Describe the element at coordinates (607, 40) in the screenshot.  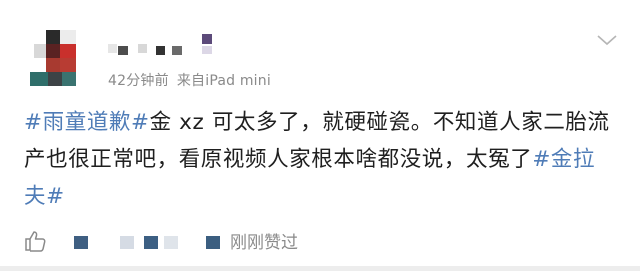
I see `chevron-down-icon` at that location.